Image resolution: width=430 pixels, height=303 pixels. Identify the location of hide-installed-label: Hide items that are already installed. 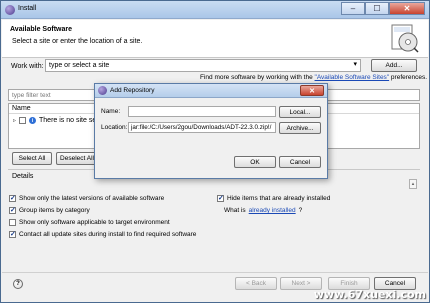
(279, 198).